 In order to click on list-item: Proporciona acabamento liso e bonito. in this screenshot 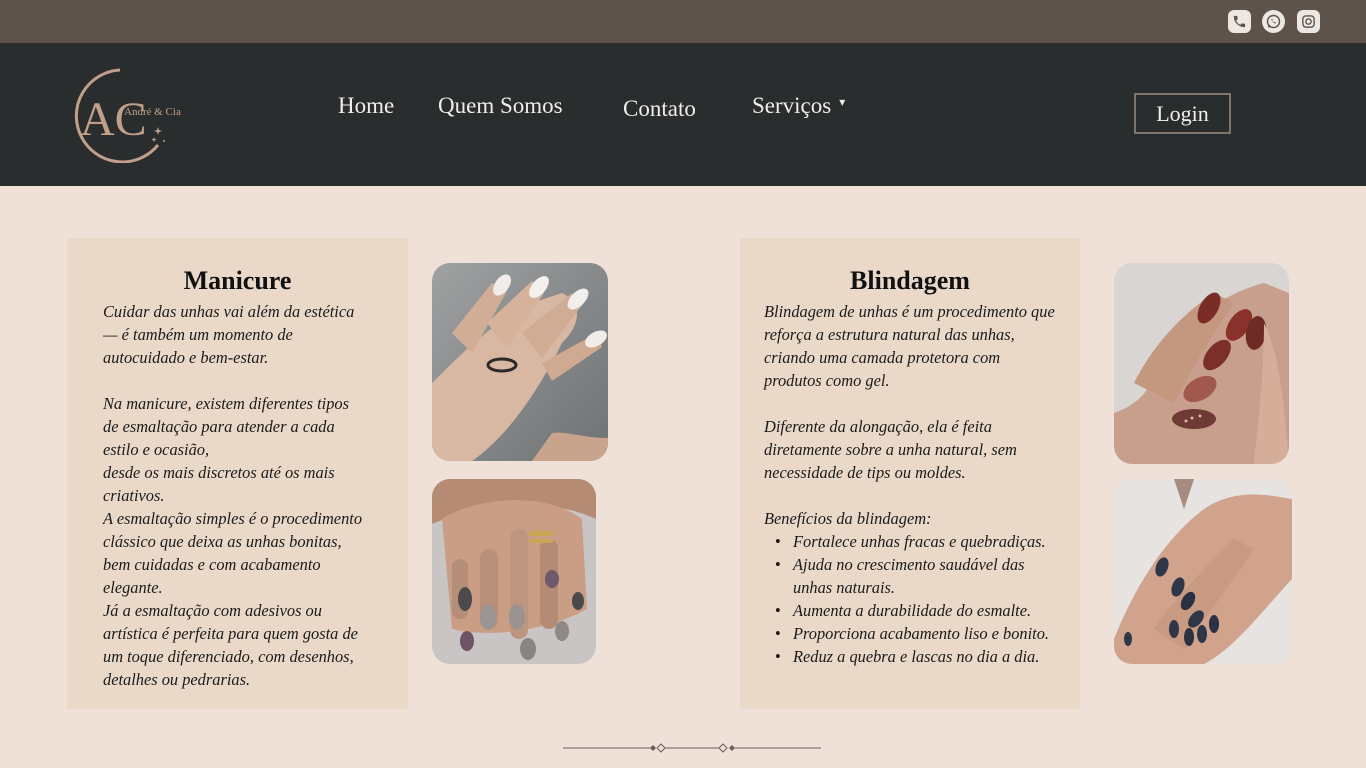, I will do `click(920, 633)`.